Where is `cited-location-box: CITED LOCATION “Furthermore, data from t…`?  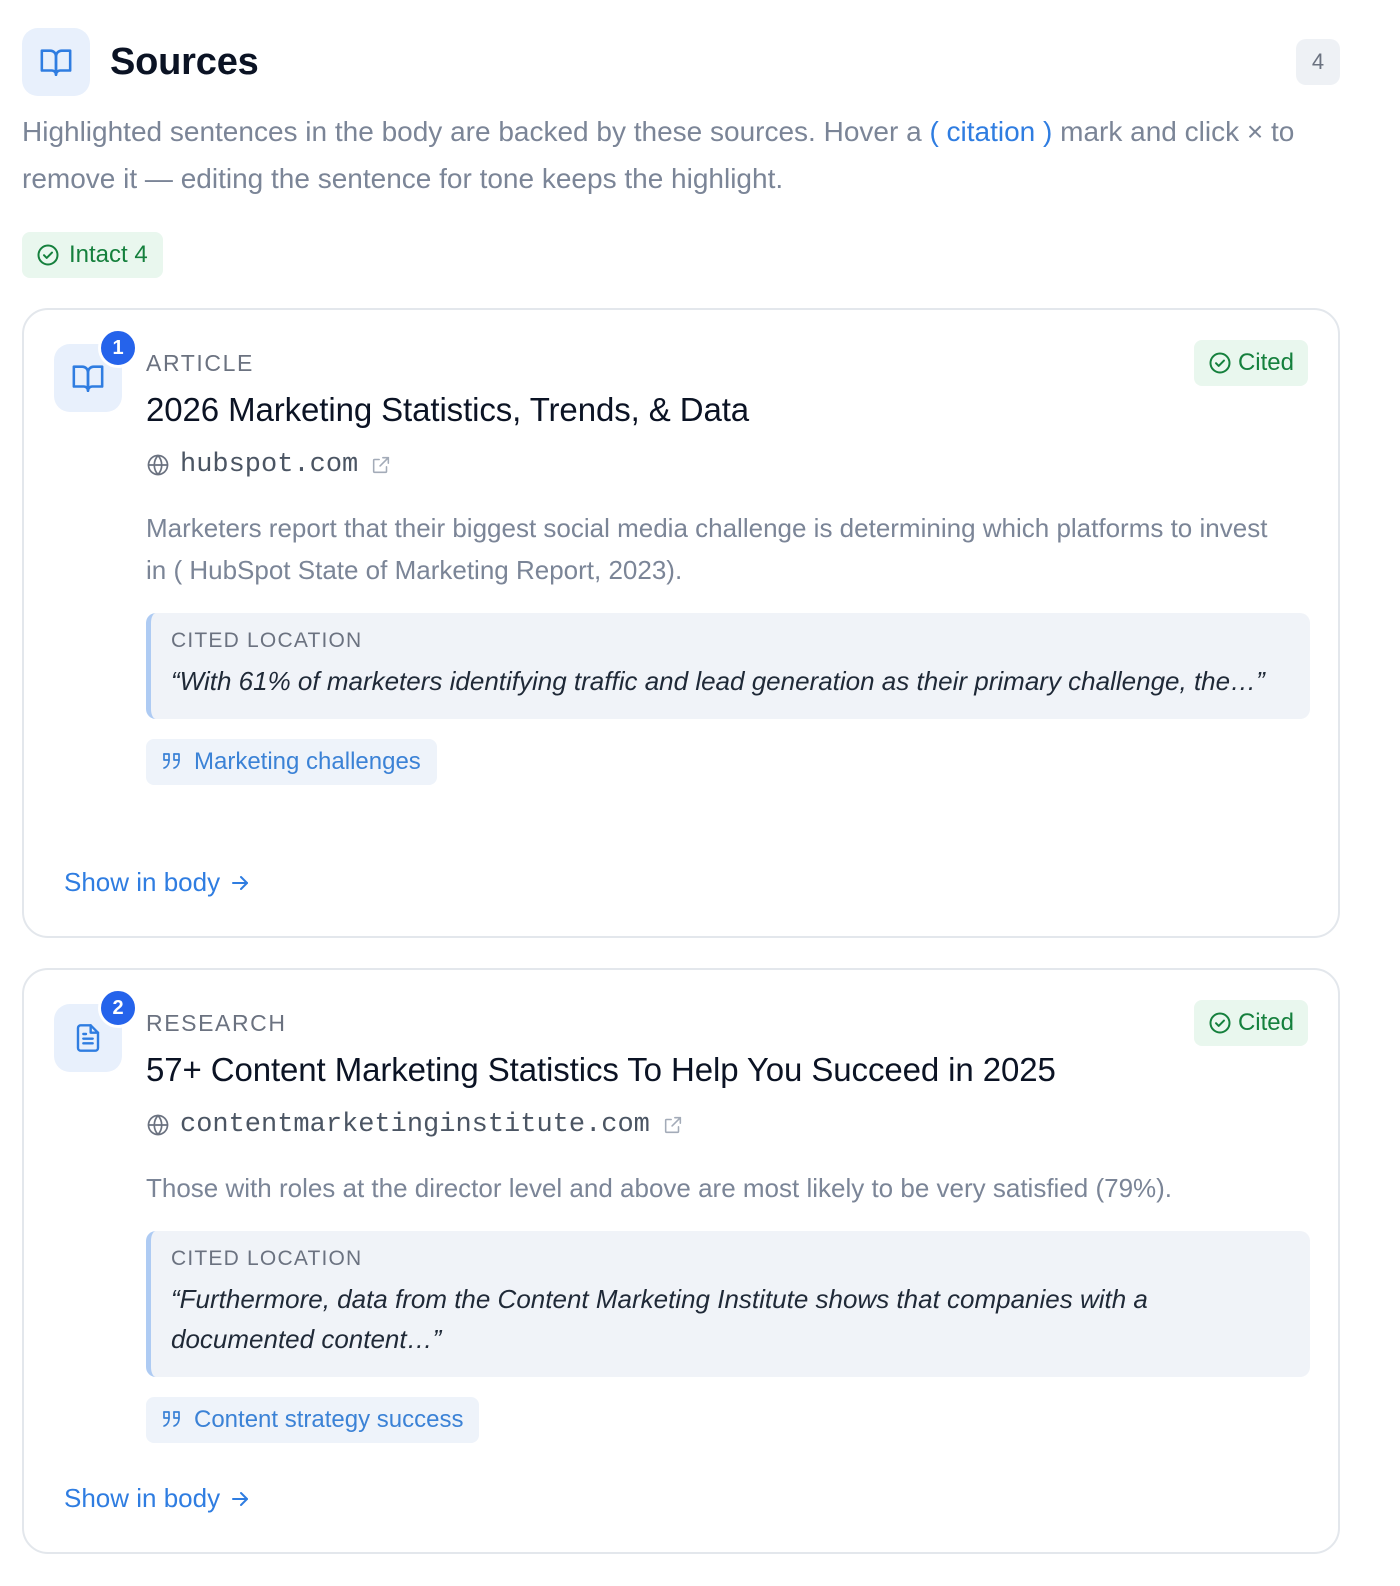
cited-location-box: CITED LOCATION “Furthermore, data from t… is located at coordinates (728, 1304).